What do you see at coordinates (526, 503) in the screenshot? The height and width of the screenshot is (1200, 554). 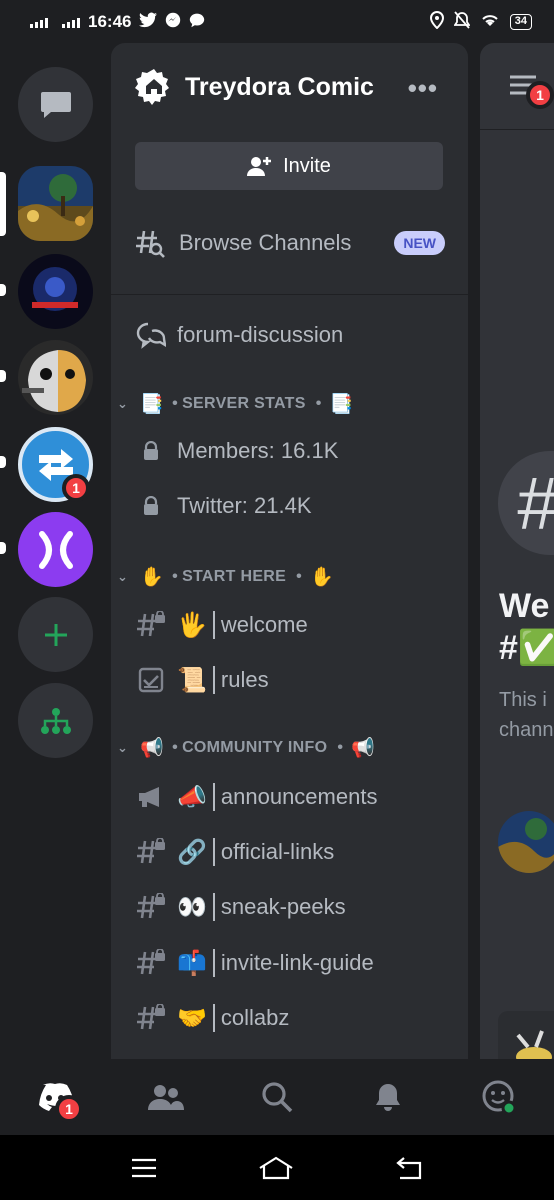 I see `channel-hash-icon: #` at bounding box center [526, 503].